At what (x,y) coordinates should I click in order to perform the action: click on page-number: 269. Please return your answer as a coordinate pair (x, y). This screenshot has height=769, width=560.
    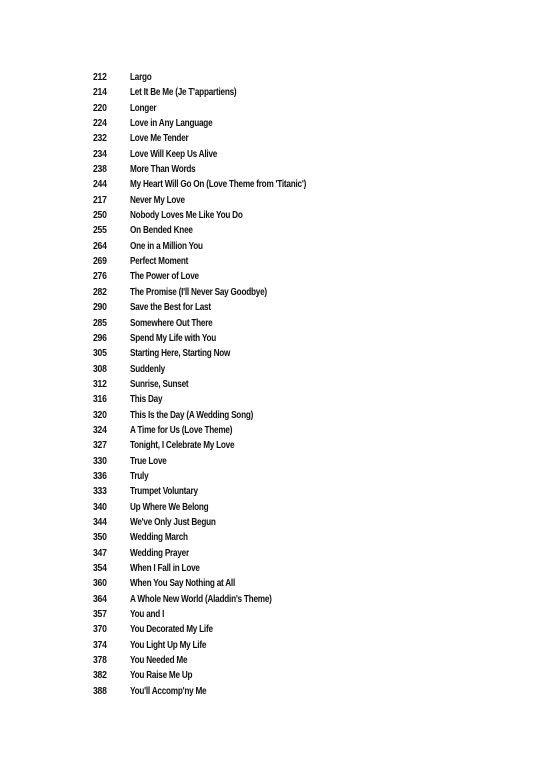
    Looking at the image, I should click on (100, 261).